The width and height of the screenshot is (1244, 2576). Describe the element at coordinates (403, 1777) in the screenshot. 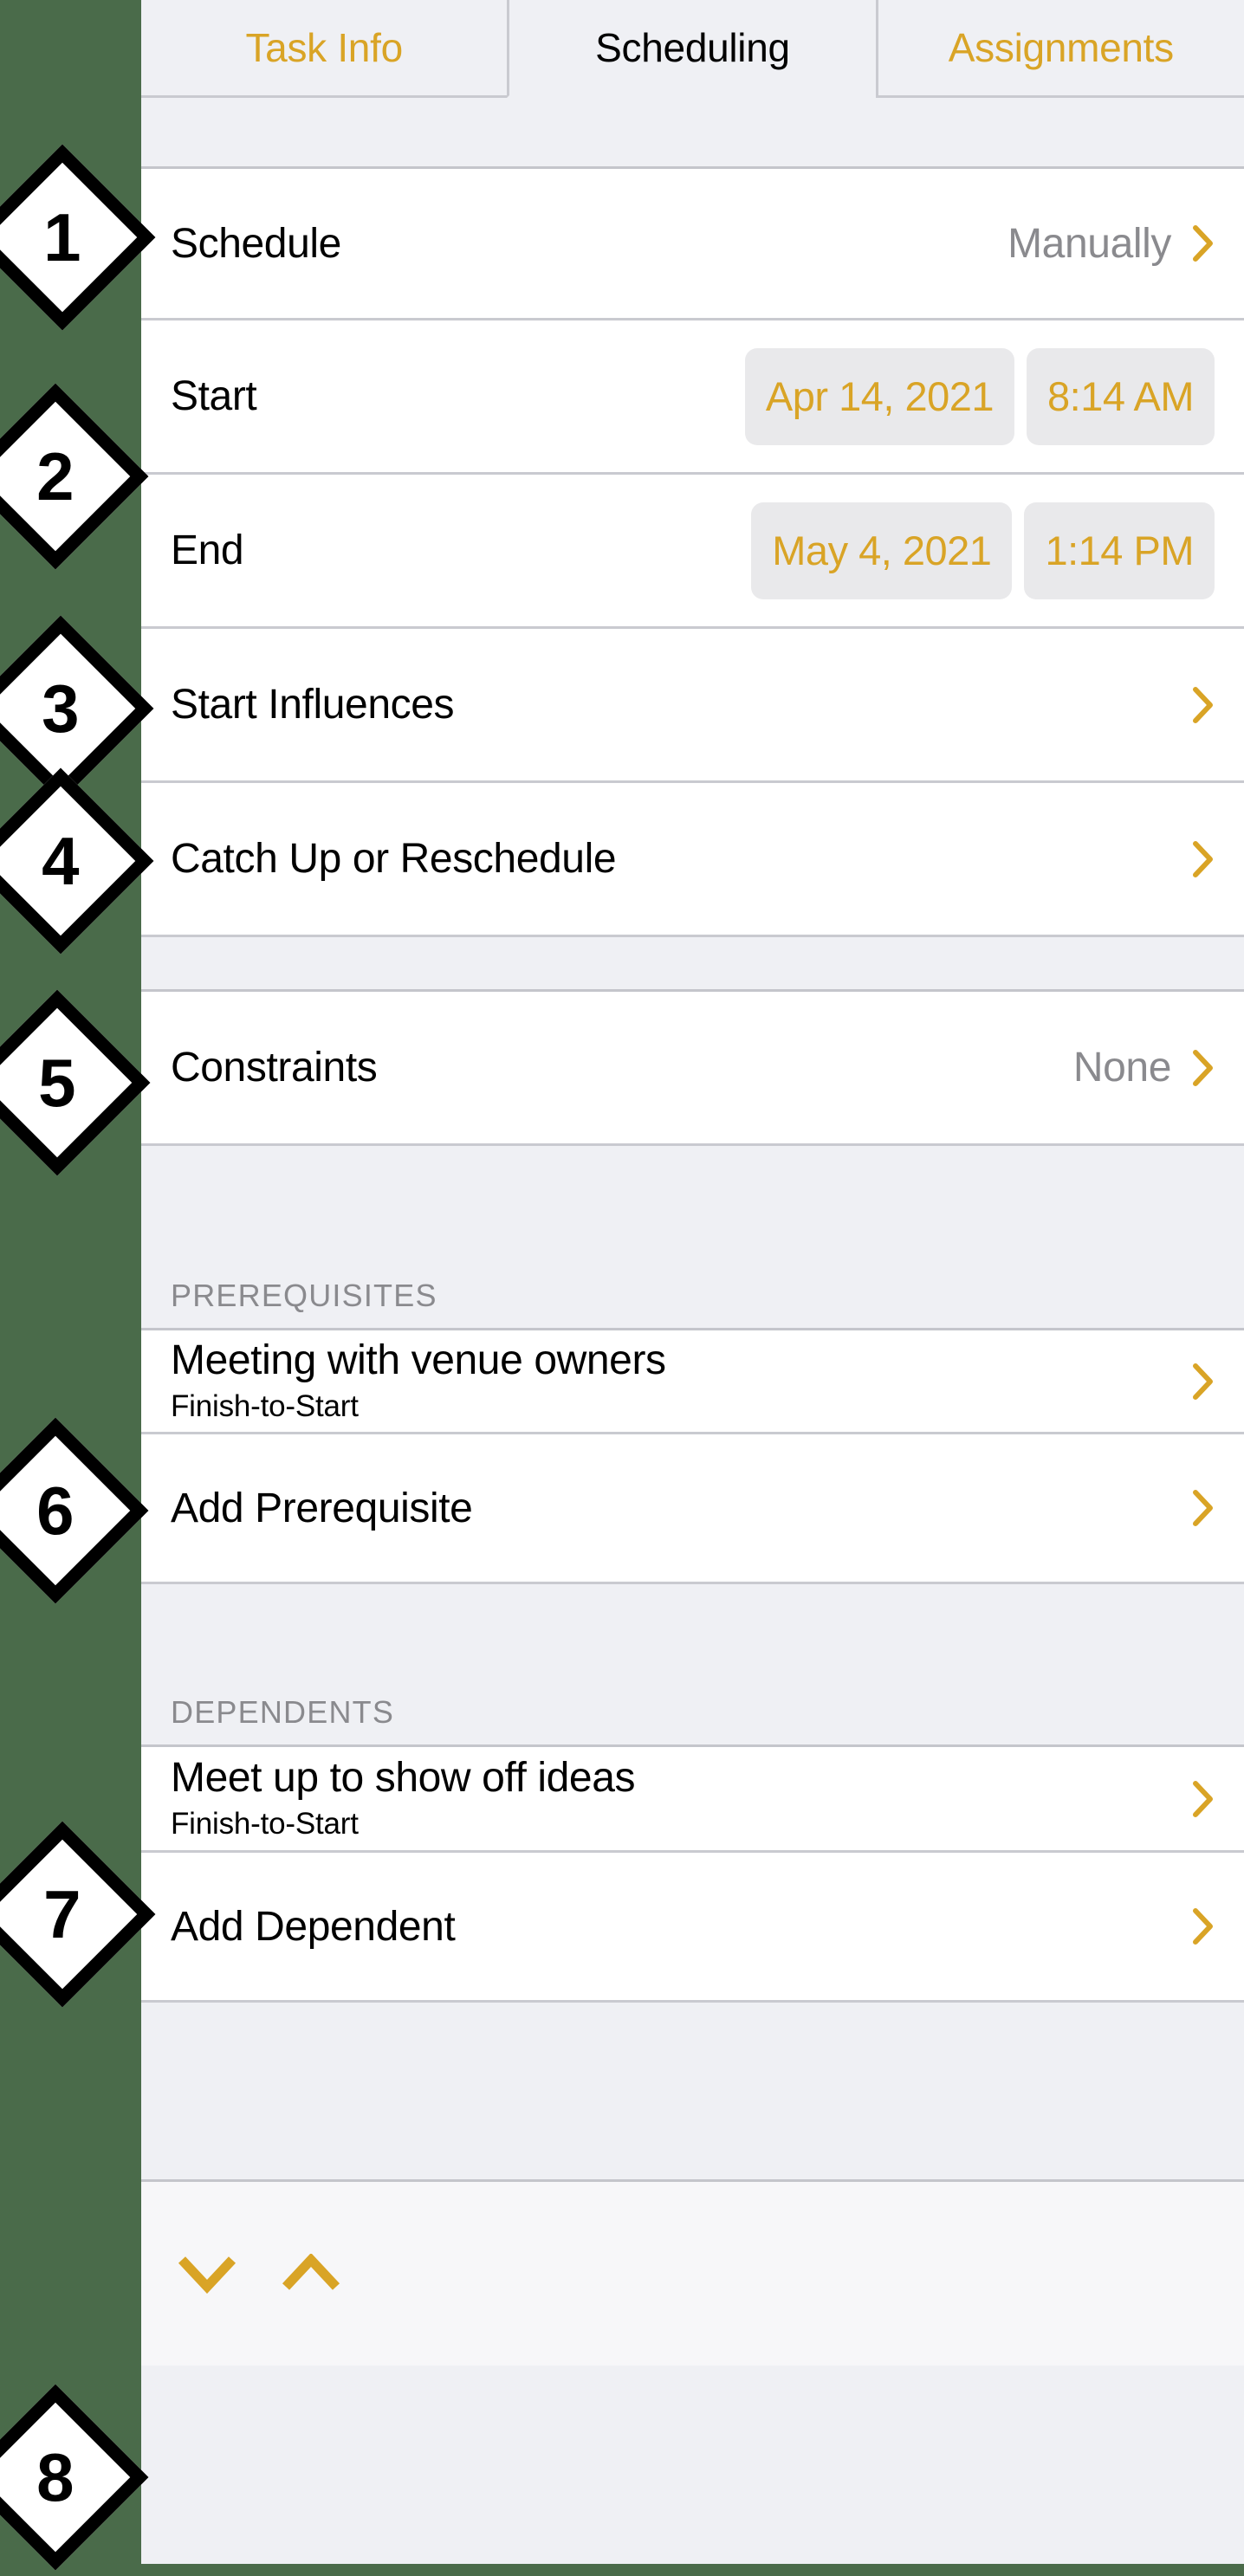

I see `dependent-title: Meet up to show off ideas` at that location.